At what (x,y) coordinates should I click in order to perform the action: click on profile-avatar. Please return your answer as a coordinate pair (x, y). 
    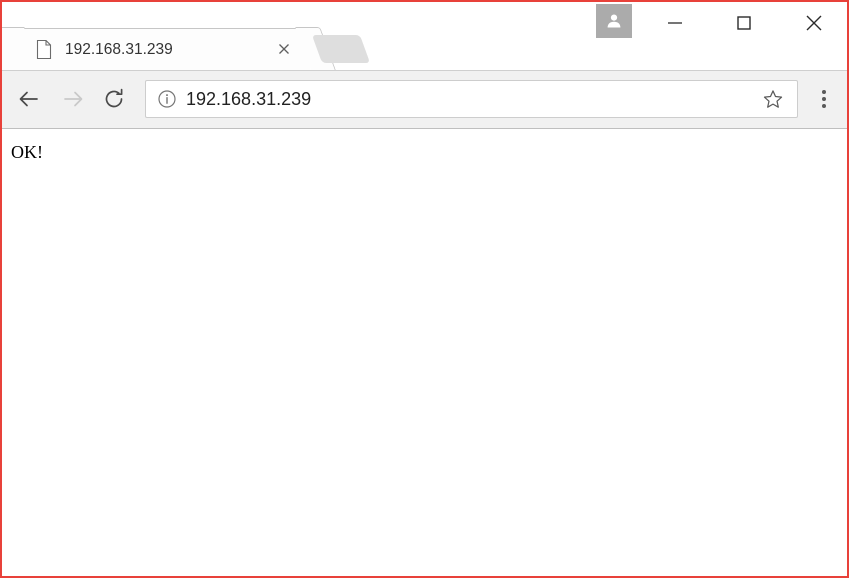
    Looking at the image, I should click on (614, 21).